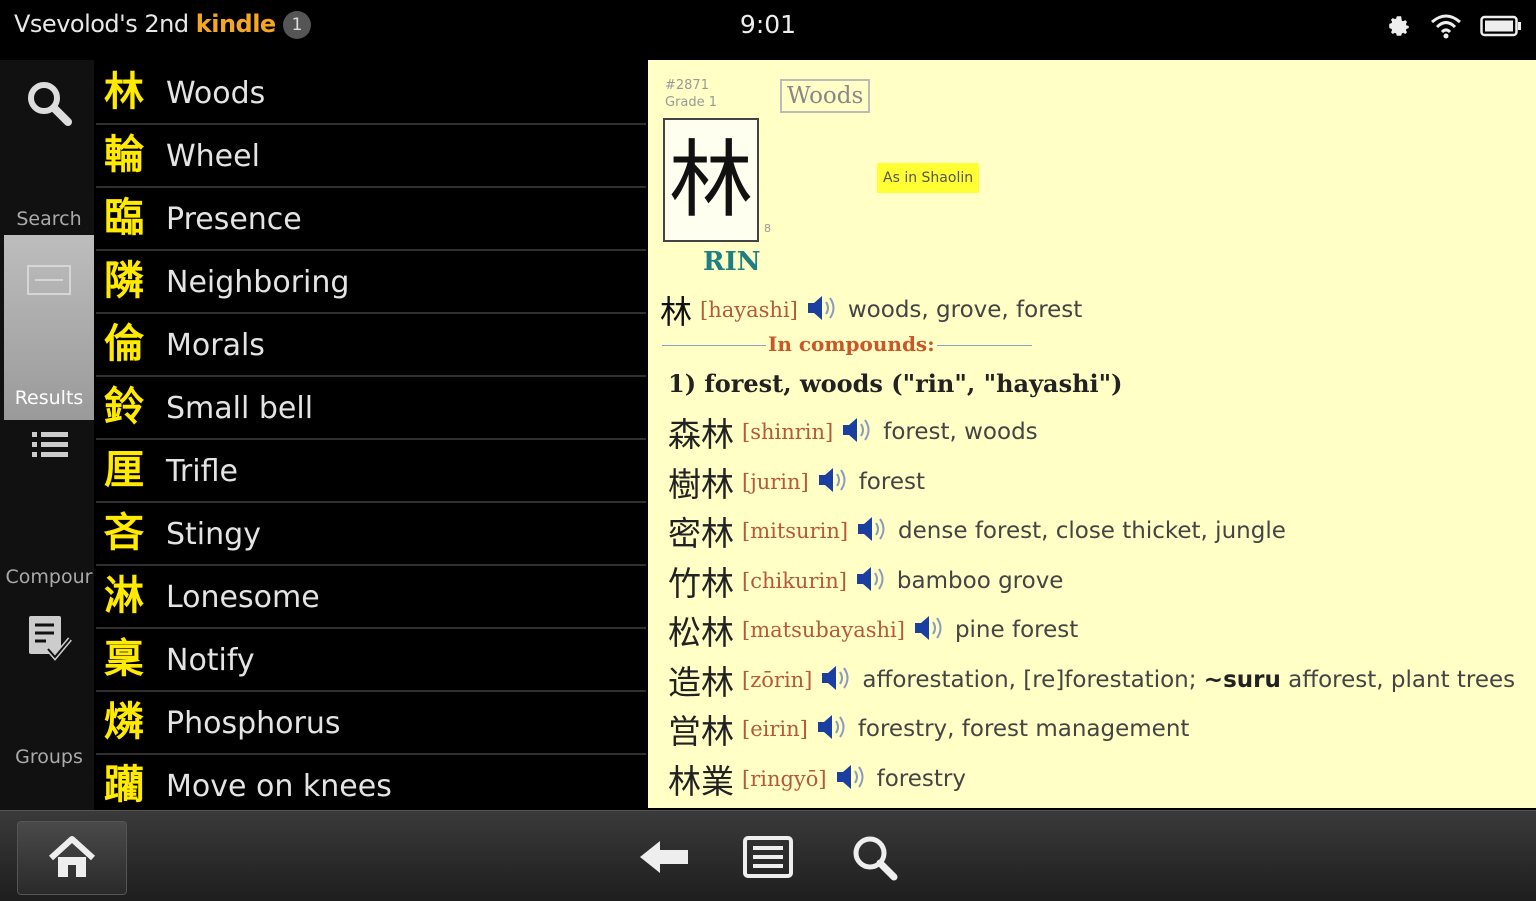  What do you see at coordinates (788, 432) in the screenshot?
I see `compound-reading: [shinrin]` at bounding box center [788, 432].